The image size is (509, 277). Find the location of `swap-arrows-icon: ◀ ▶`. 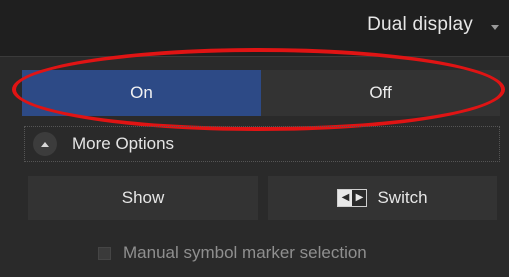

swap-arrows-icon: ◀ ▶ is located at coordinates (352, 198).